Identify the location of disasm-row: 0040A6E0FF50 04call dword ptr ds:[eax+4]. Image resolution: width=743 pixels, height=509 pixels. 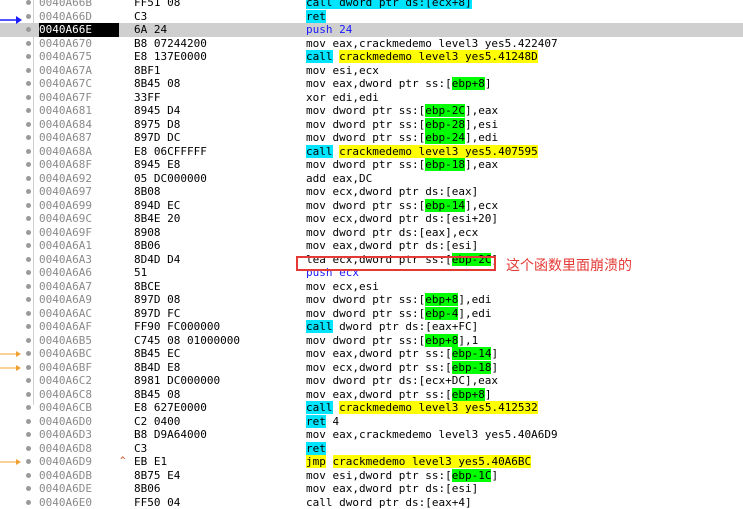
(371, 502).